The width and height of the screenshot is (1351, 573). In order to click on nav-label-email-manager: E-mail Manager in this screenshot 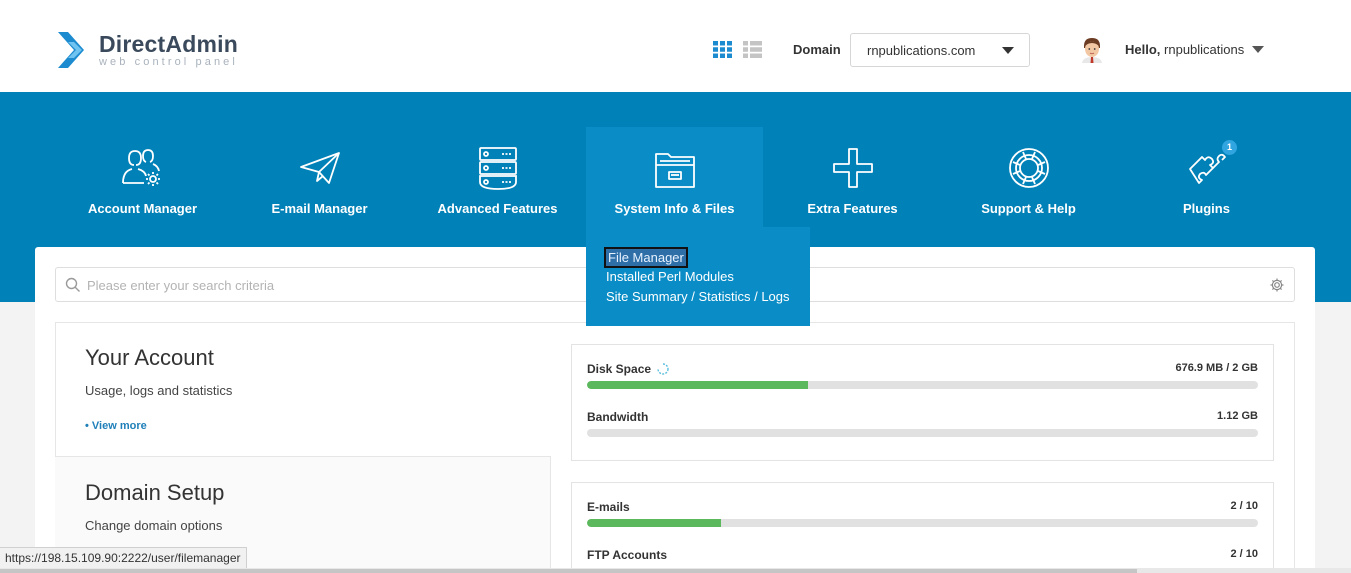, I will do `click(319, 208)`.